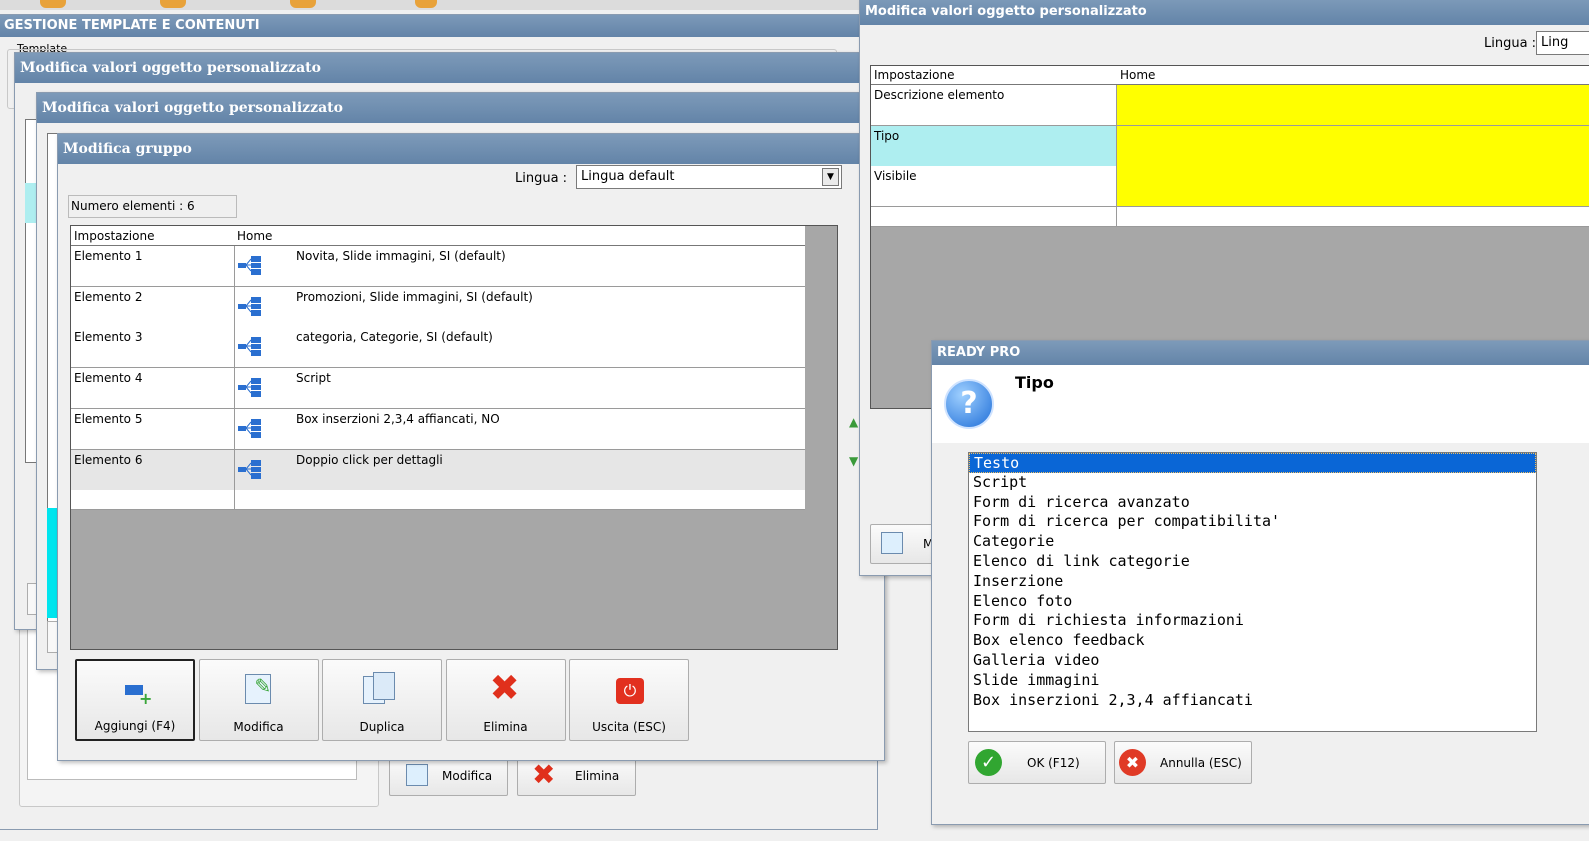 Image resolution: width=1589 pixels, height=841 pixels. Describe the element at coordinates (1252, 542) in the screenshot. I see `list-item: Categorie` at that location.